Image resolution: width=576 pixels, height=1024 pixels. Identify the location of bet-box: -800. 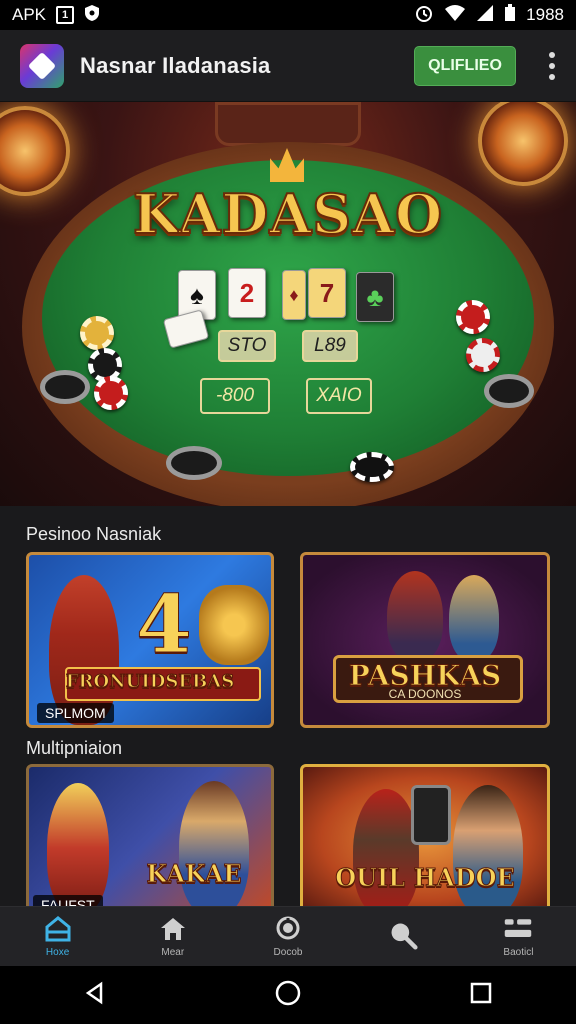
(235, 396).